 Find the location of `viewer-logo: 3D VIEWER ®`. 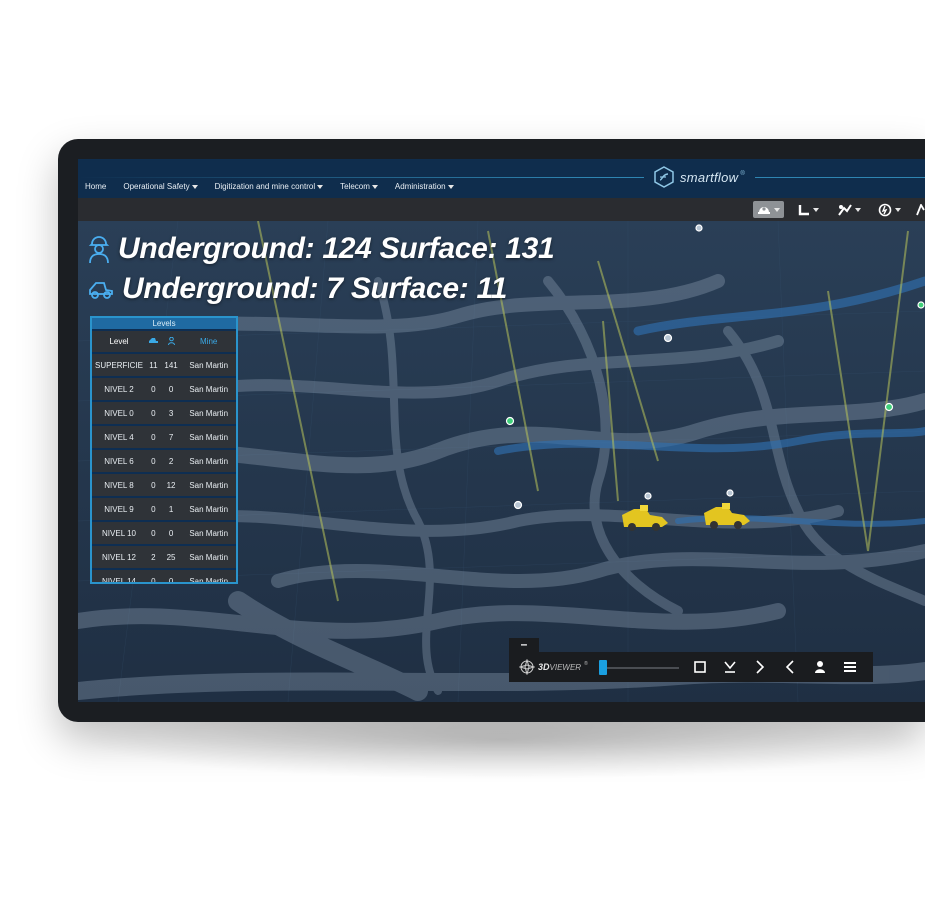

viewer-logo: 3D VIEWER ® is located at coordinates (553, 667).